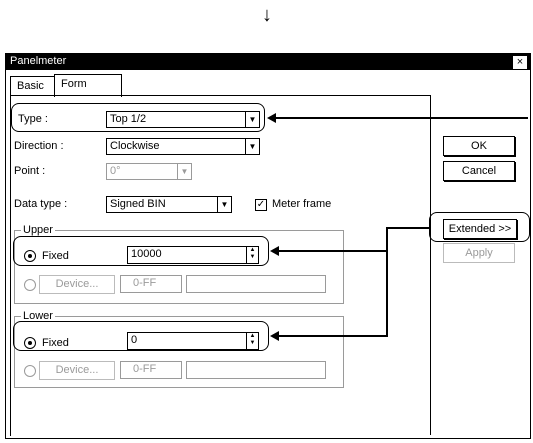 The height and width of the screenshot is (443, 533). Describe the element at coordinates (520, 62) in the screenshot. I see `close-button: ×` at that location.